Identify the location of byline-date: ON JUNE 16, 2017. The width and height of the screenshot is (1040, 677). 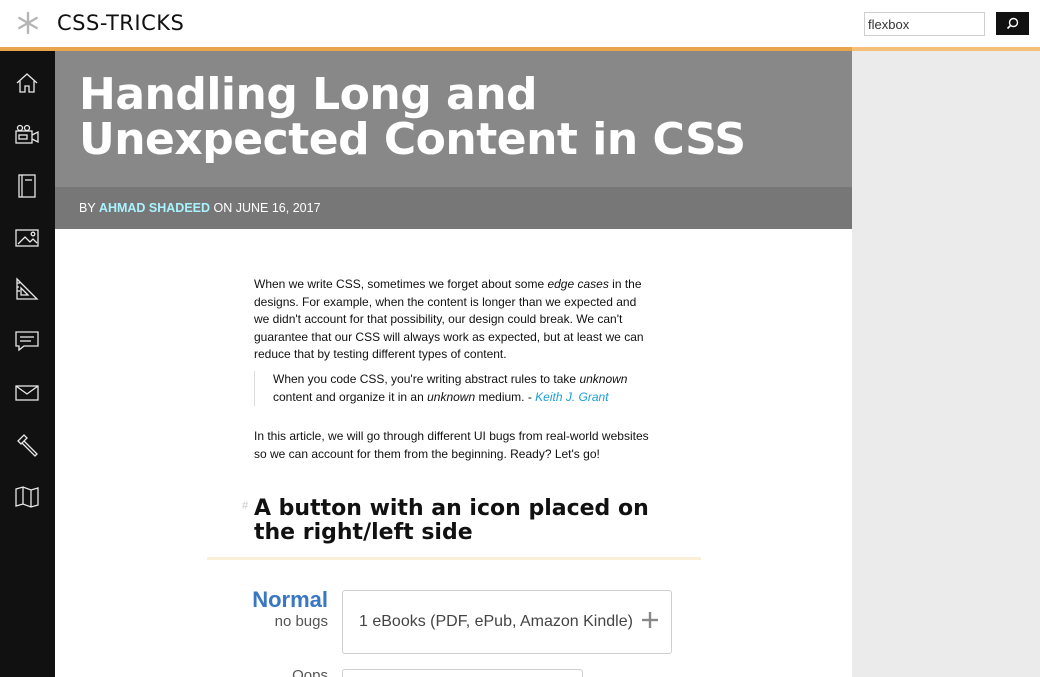
(265, 208).